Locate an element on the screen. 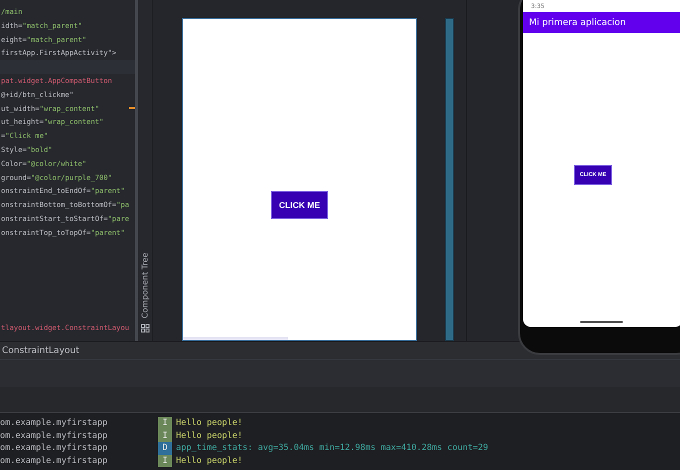 This screenshot has height=470, width=680. component-tree-icon is located at coordinates (145, 328).